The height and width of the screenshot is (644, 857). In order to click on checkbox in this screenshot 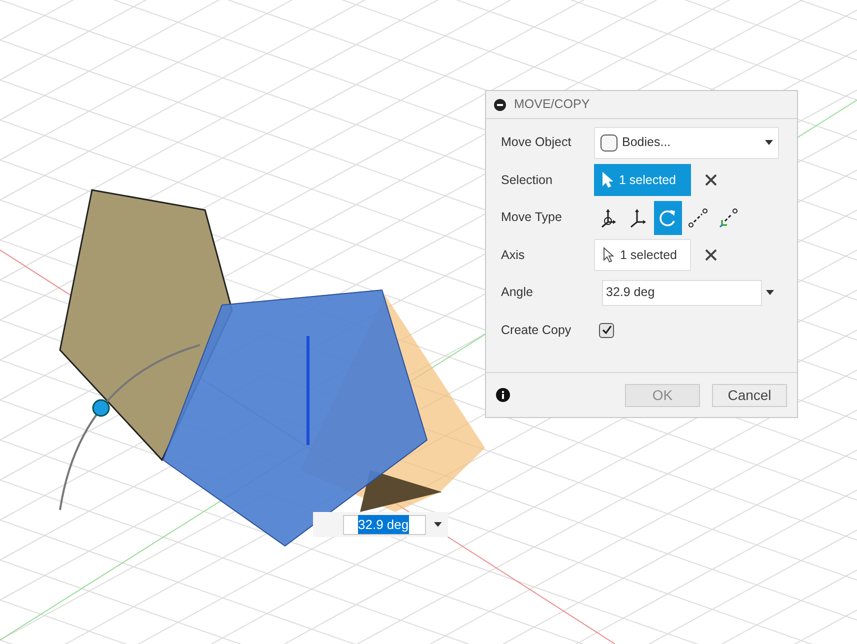, I will do `click(606, 330)`.